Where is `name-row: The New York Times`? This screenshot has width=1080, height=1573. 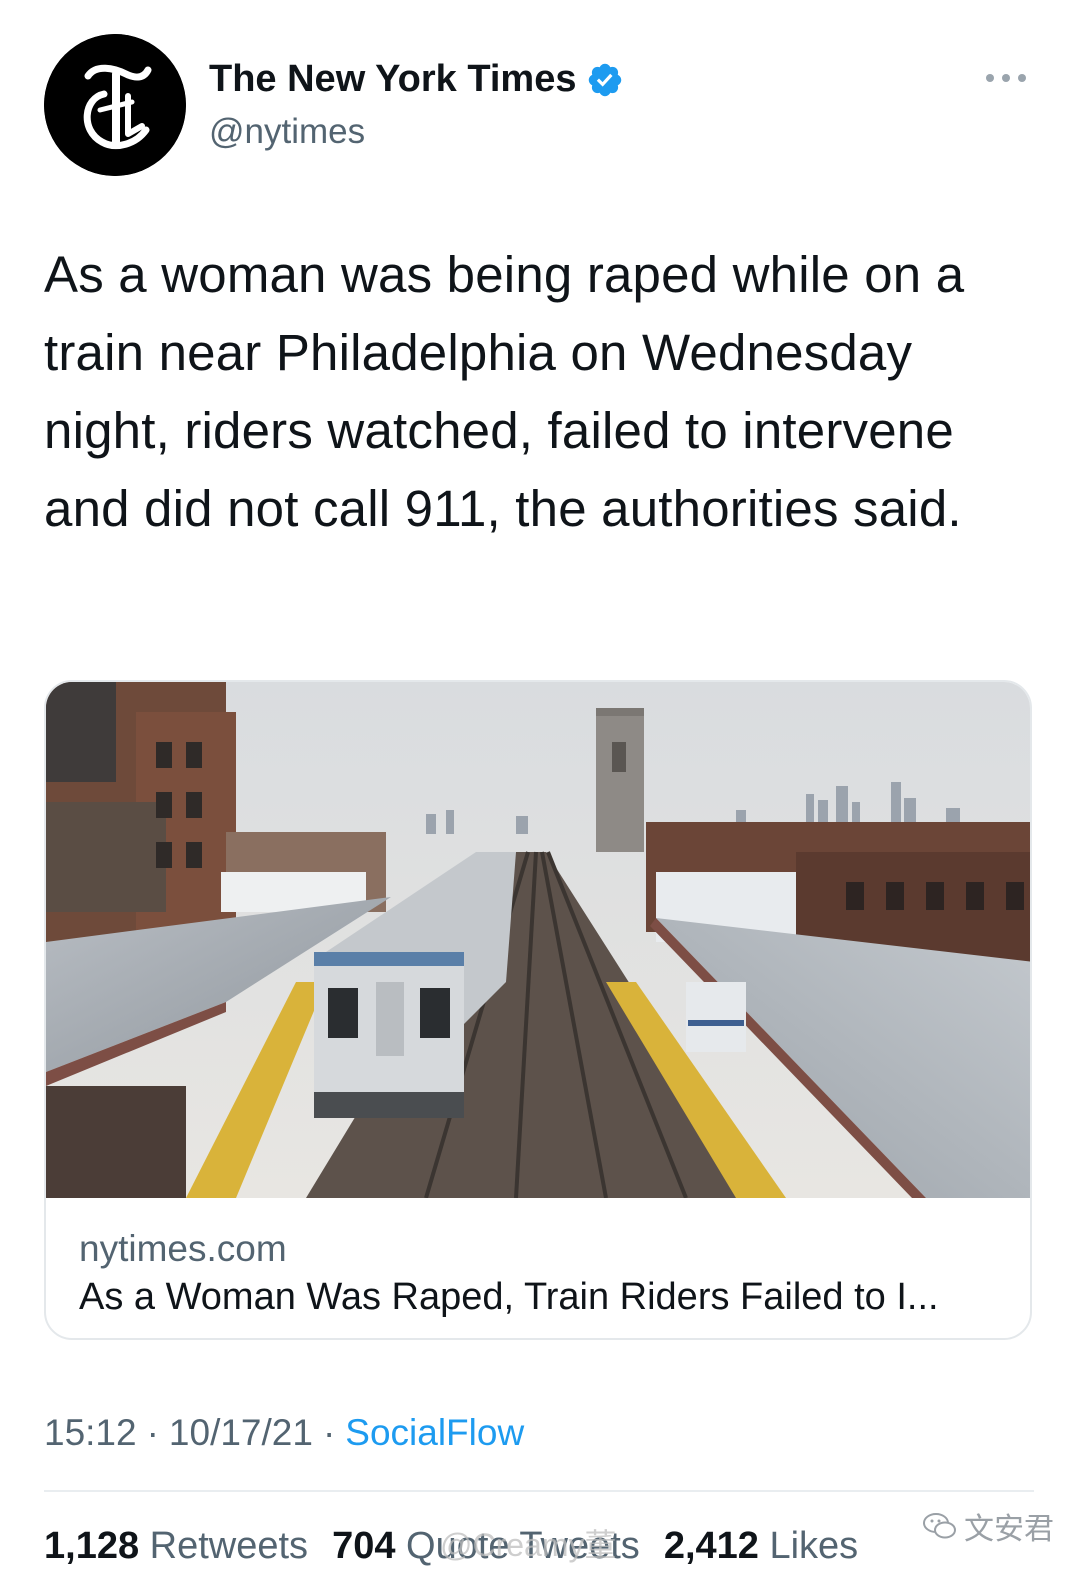
name-row: The New York Times is located at coordinates (416, 79).